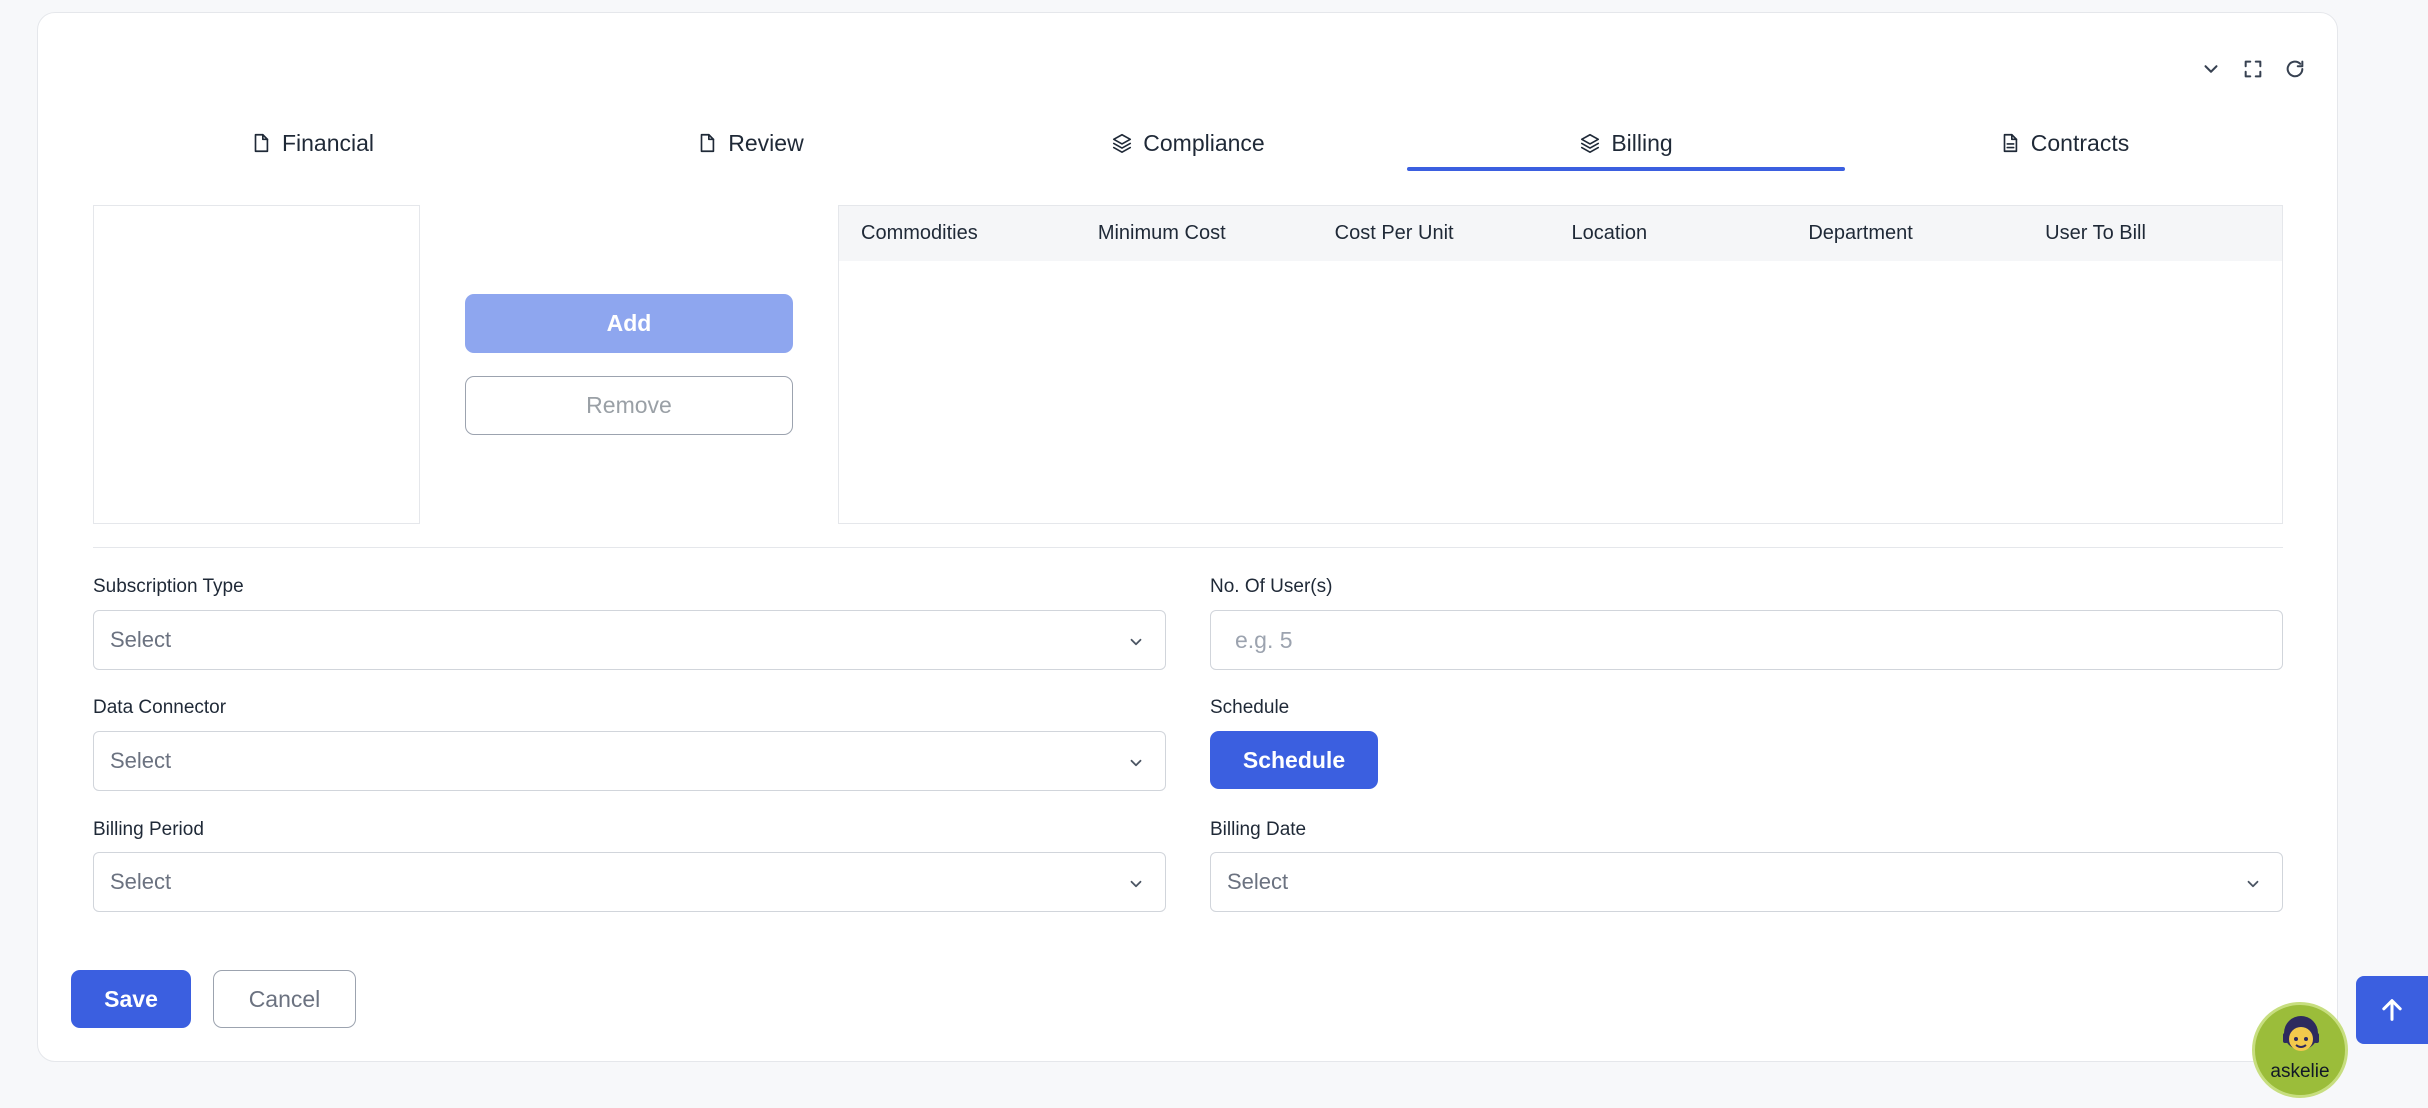 The image size is (2428, 1108). Describe the element at coordinates (2095, 233) in the screenshot. I see `column-header-user-to-bill: User To Bill` at that location.